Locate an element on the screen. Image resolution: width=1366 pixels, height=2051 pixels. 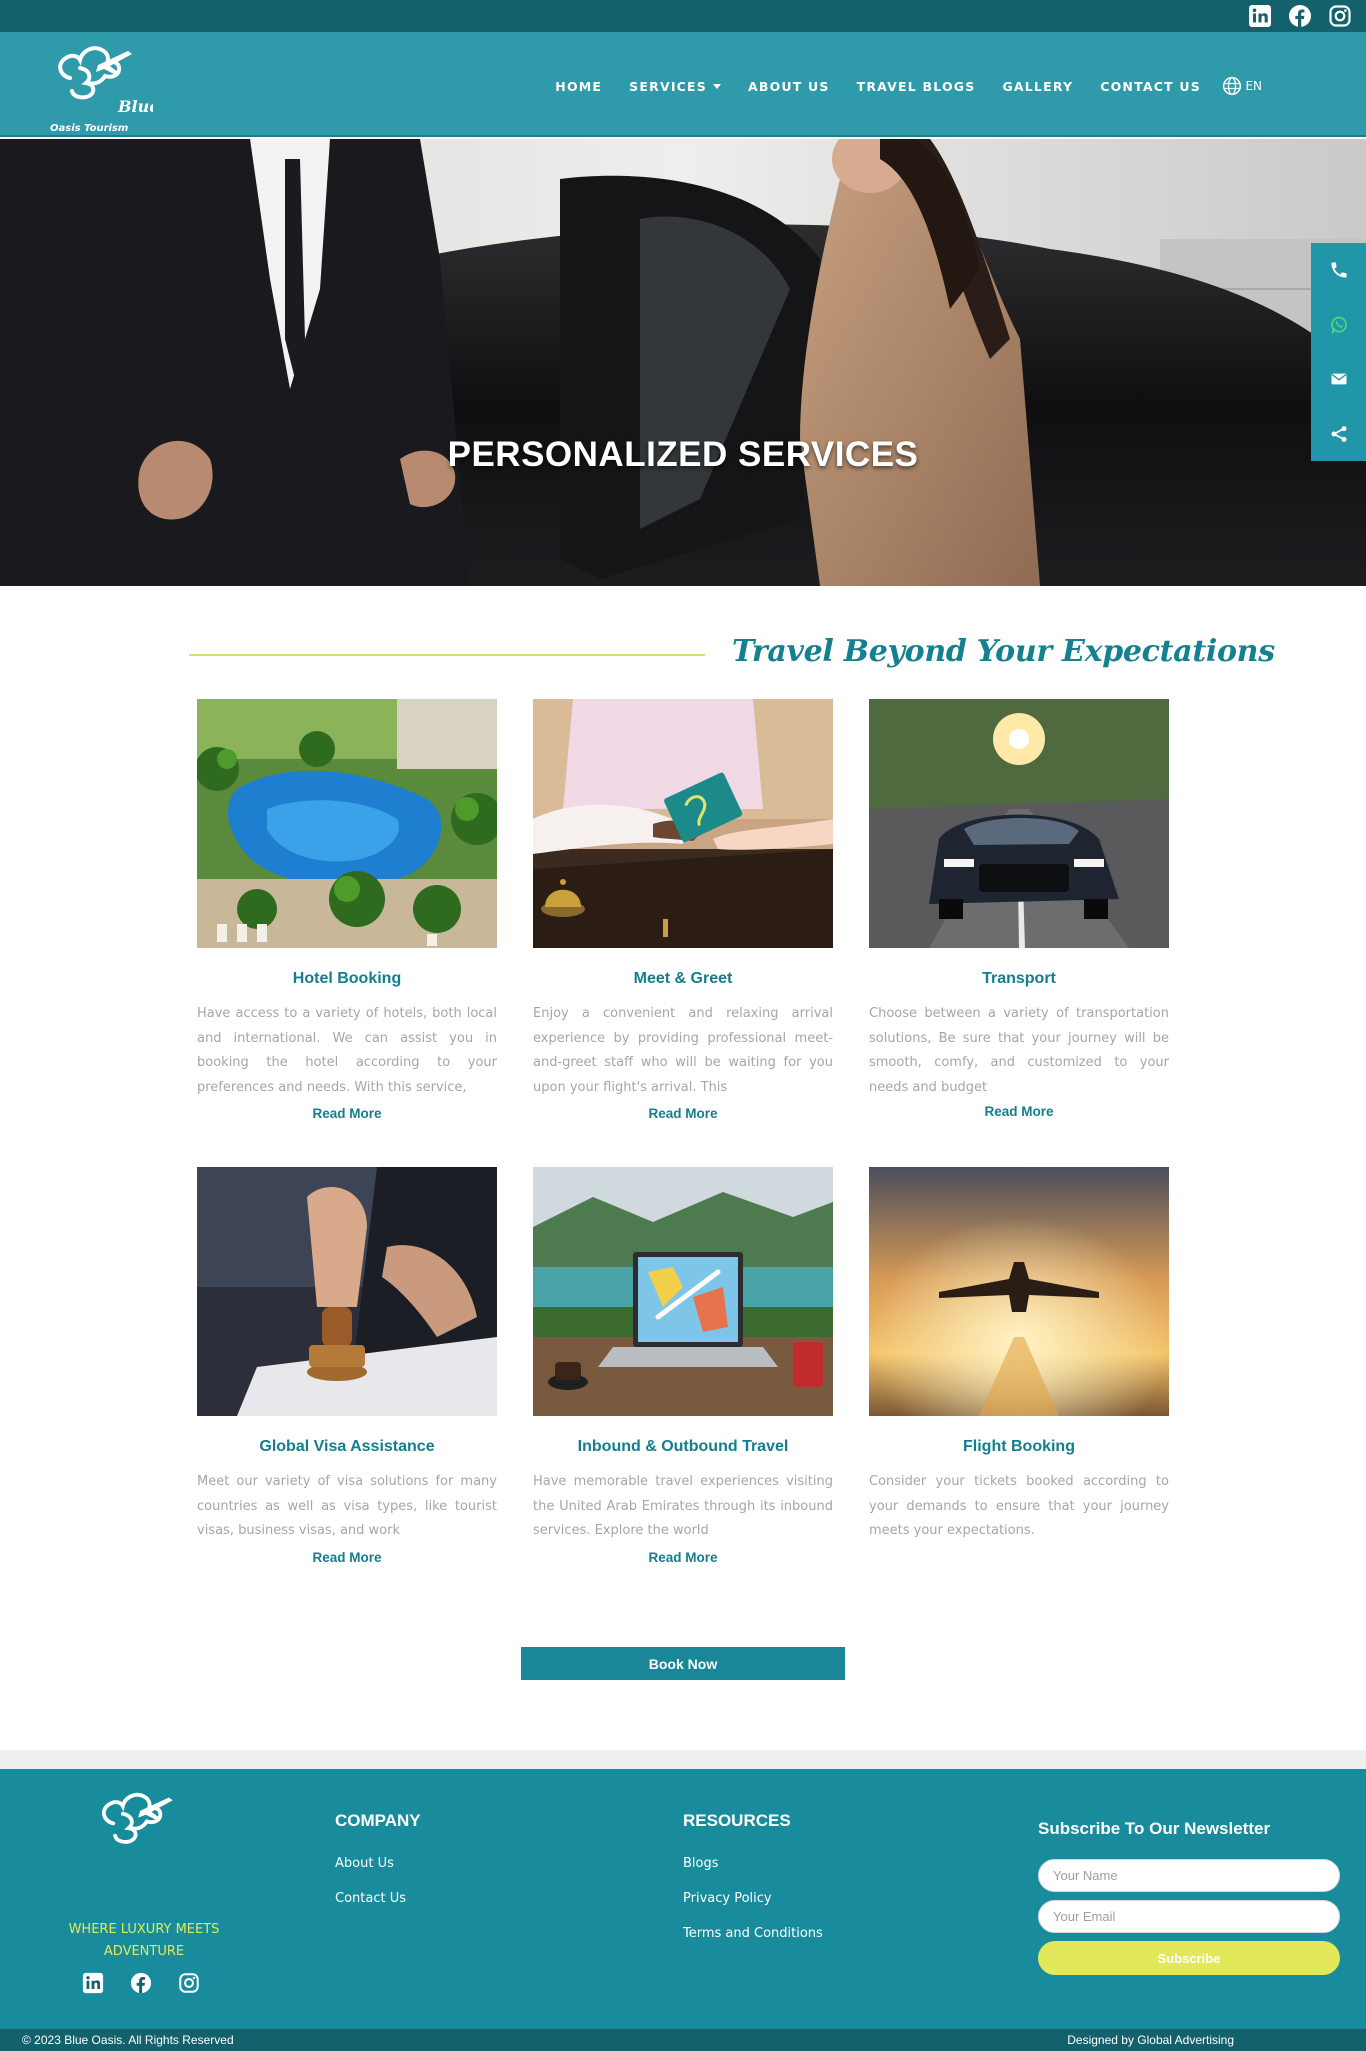
flight-image is located at coordinates (1019, 1291).